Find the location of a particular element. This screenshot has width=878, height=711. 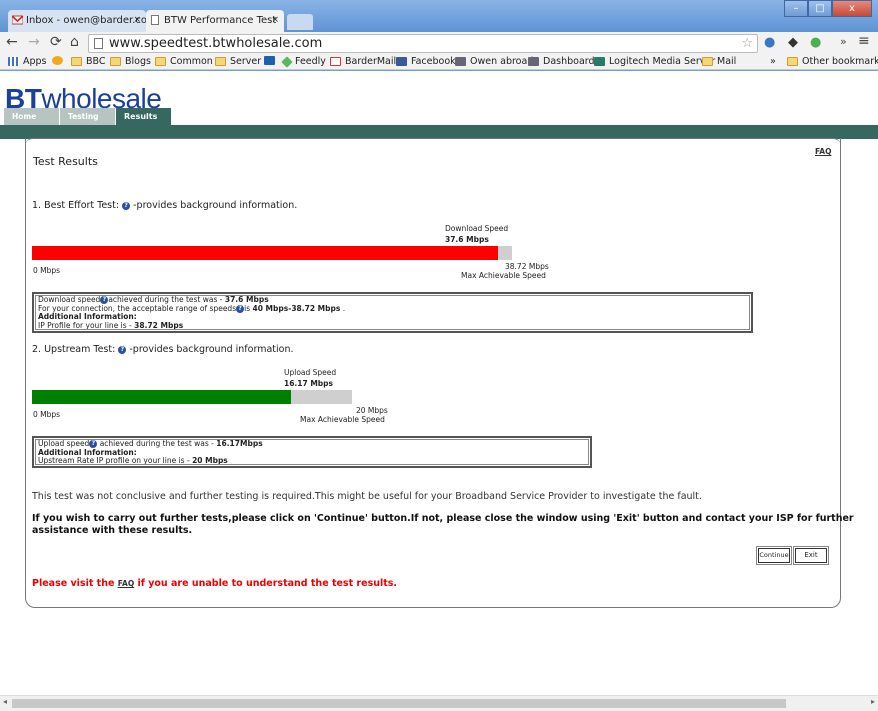

reload-icon: ⟳ is located at coordinates (56, 42).